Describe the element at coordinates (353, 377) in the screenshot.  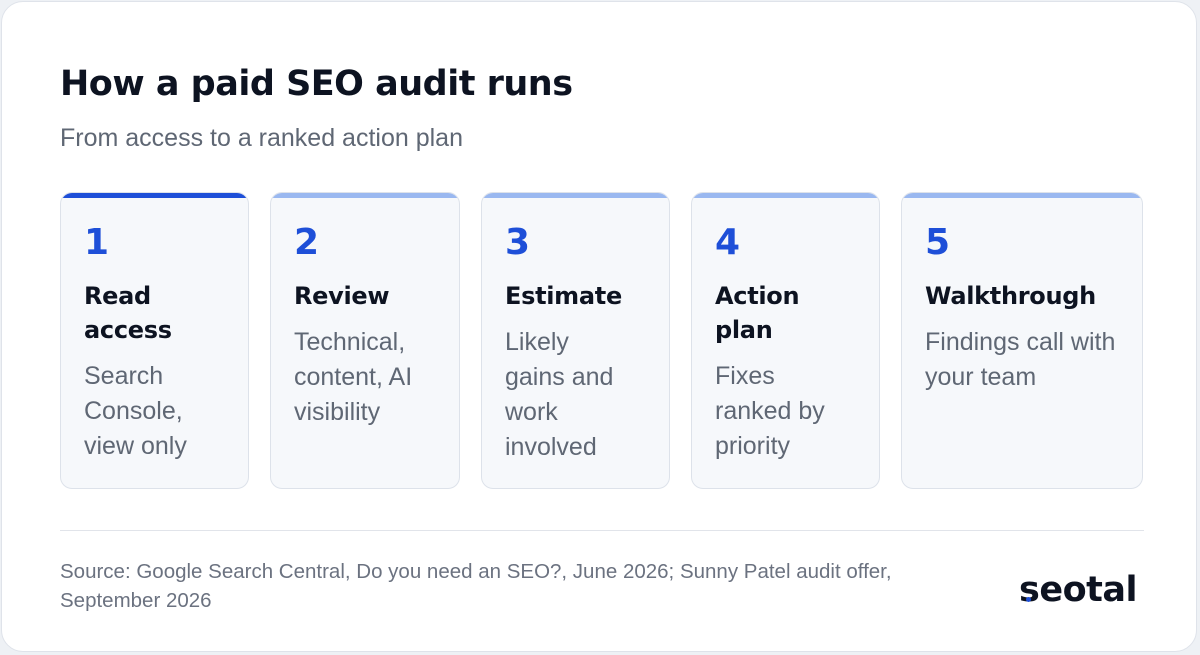
I see `step-description: Technical, content, AI visibility` at that location.